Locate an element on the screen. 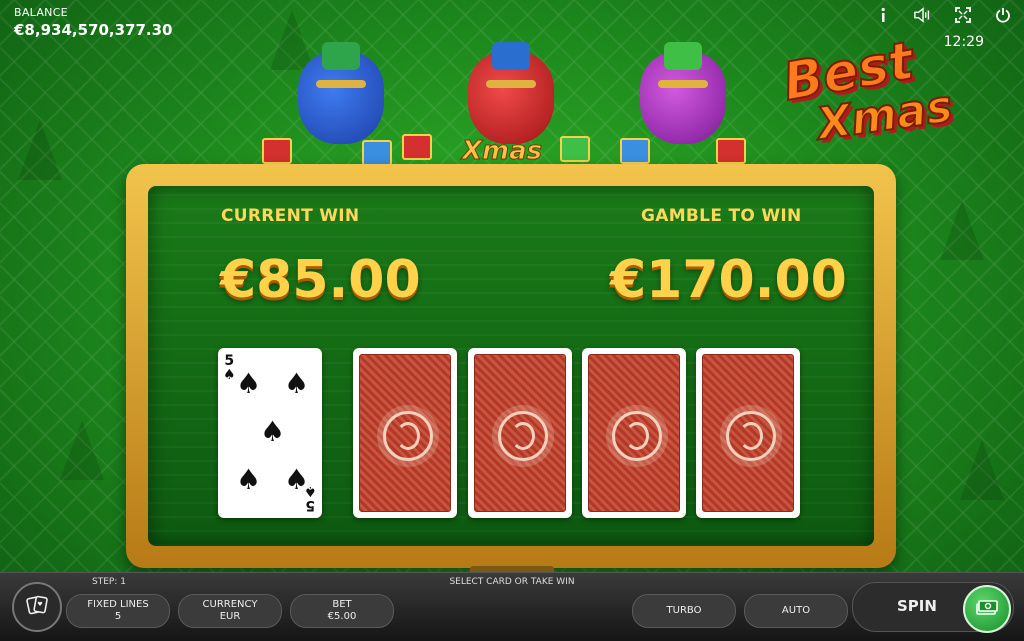 The image size is (1024, 641). card-rank: 5 is located at coordinates (310, 505).